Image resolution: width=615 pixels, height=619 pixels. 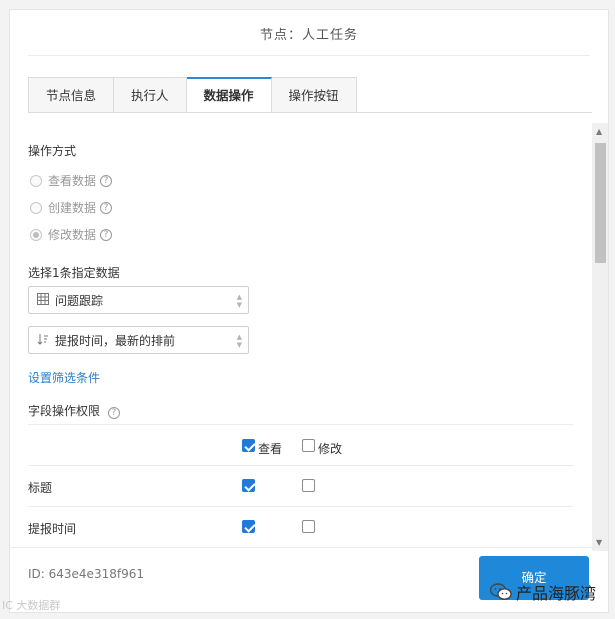 I want to click on table-grid-icon, so click(x=44, y=300).